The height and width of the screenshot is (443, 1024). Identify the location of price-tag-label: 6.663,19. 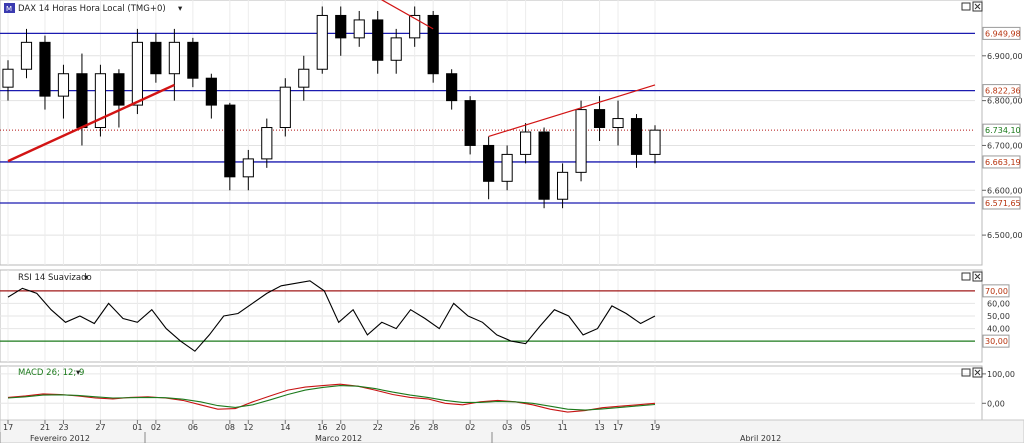
(1003, 162).